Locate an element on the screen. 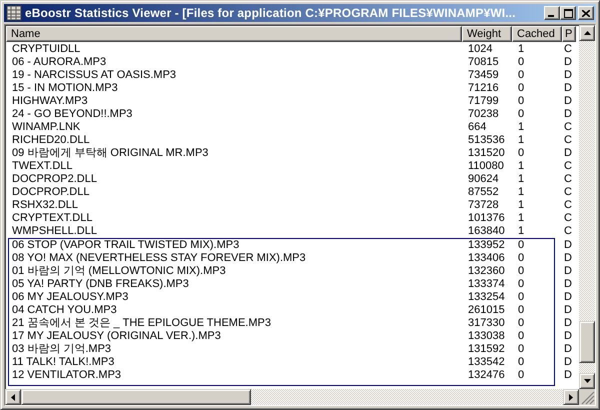 The height and width of the screenshot is (410, 600). weight-cell-text: 1024 is located at coordinates (480, 49).